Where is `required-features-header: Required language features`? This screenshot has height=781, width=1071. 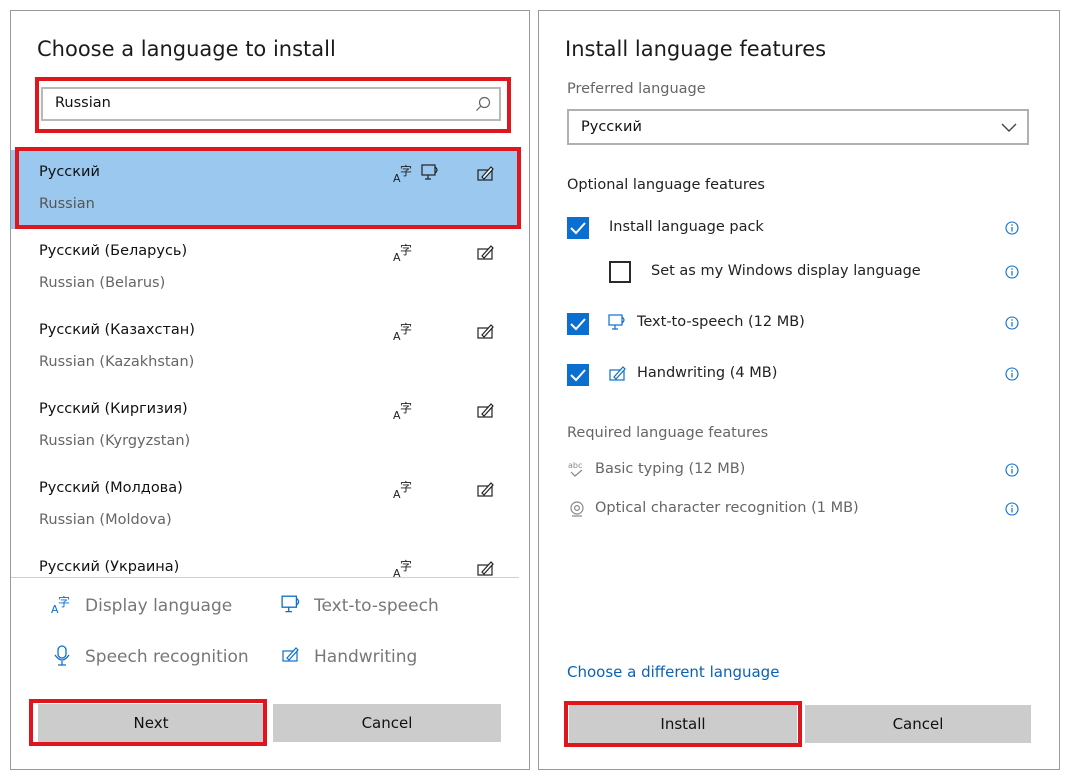
required-features-header: Required language features is located at coordinates (668, 433).